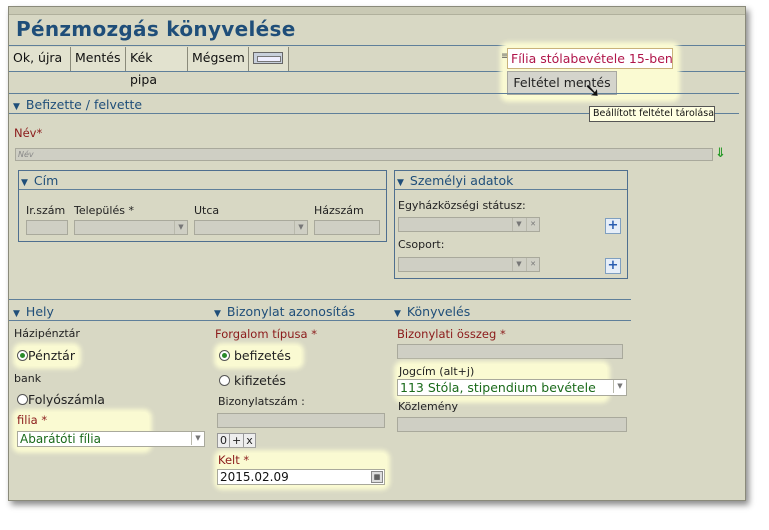 The width and height of the screenshot is (769, 530). What do you see at coordinates (60, 439) in the screenshot?
I see `filia-value: Abarátóti fília` at bounding box center [60, 439].